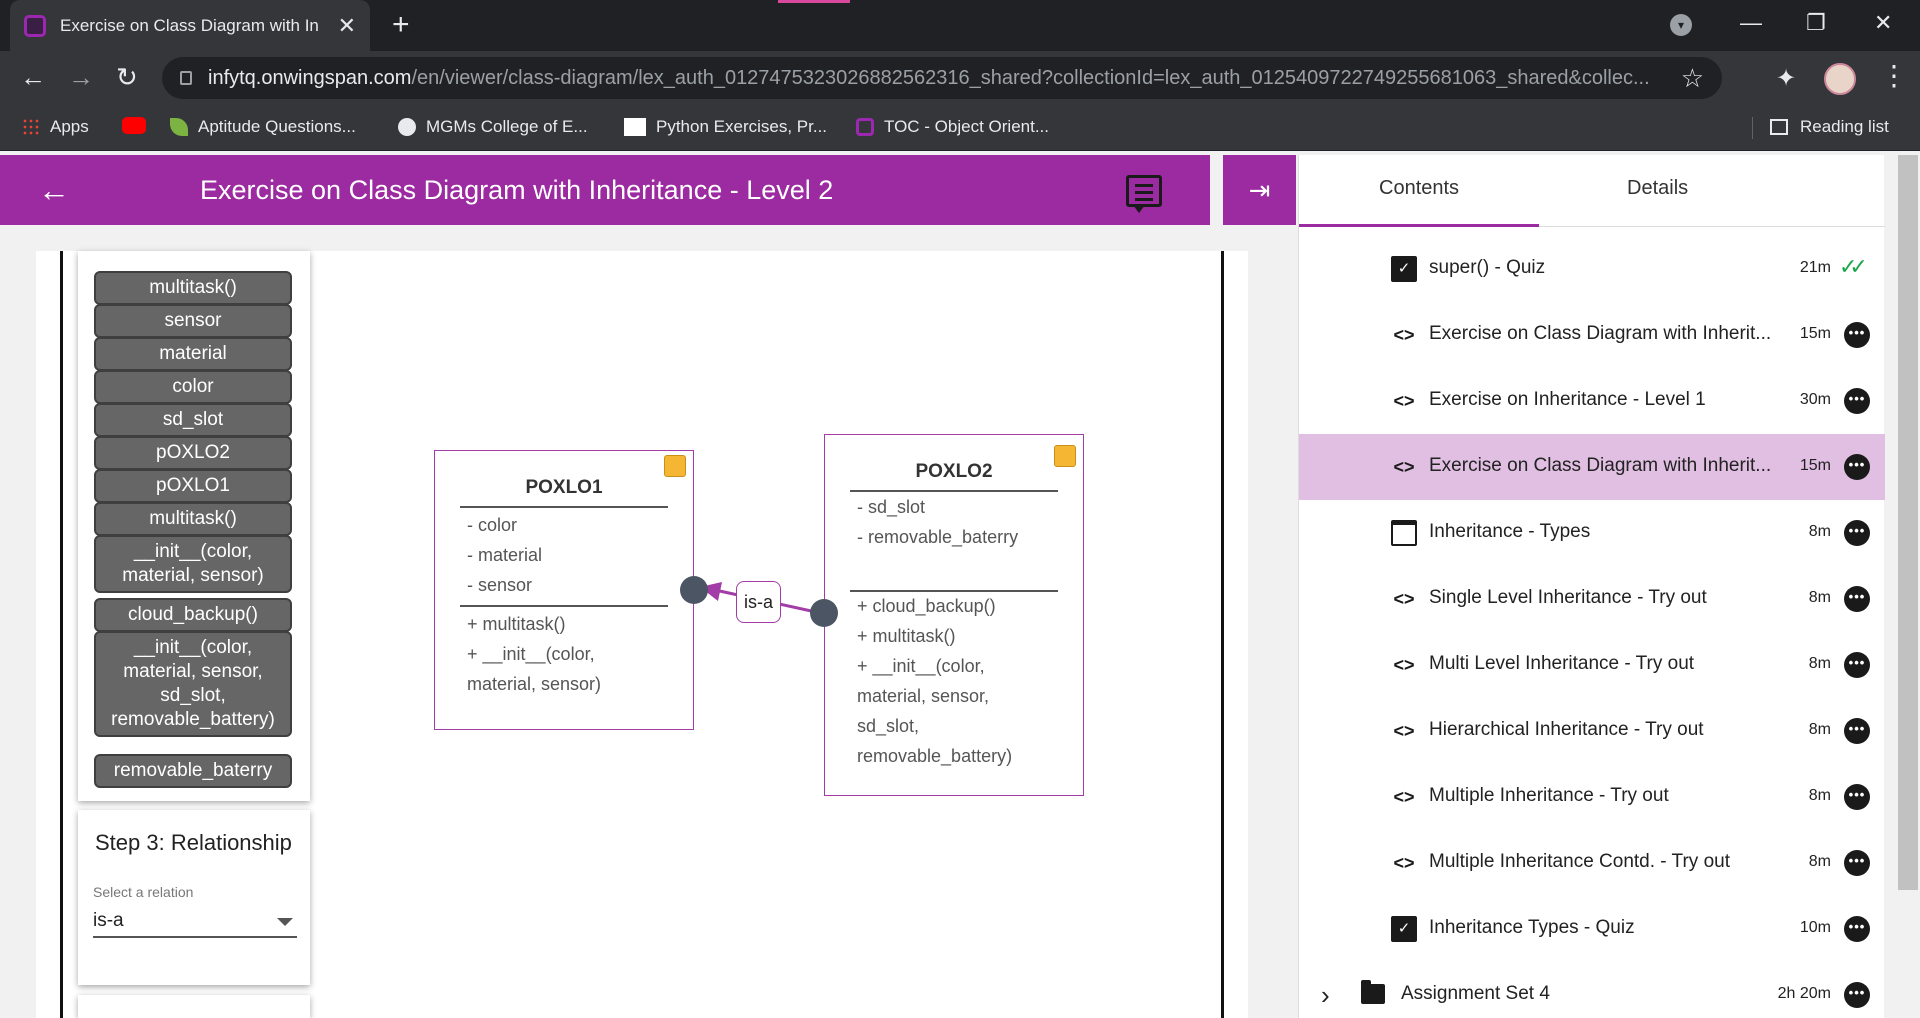  Describe the element at coordinates (1844, 126) in the screenshot. I see `reading-list-label: Reading list` at that location.